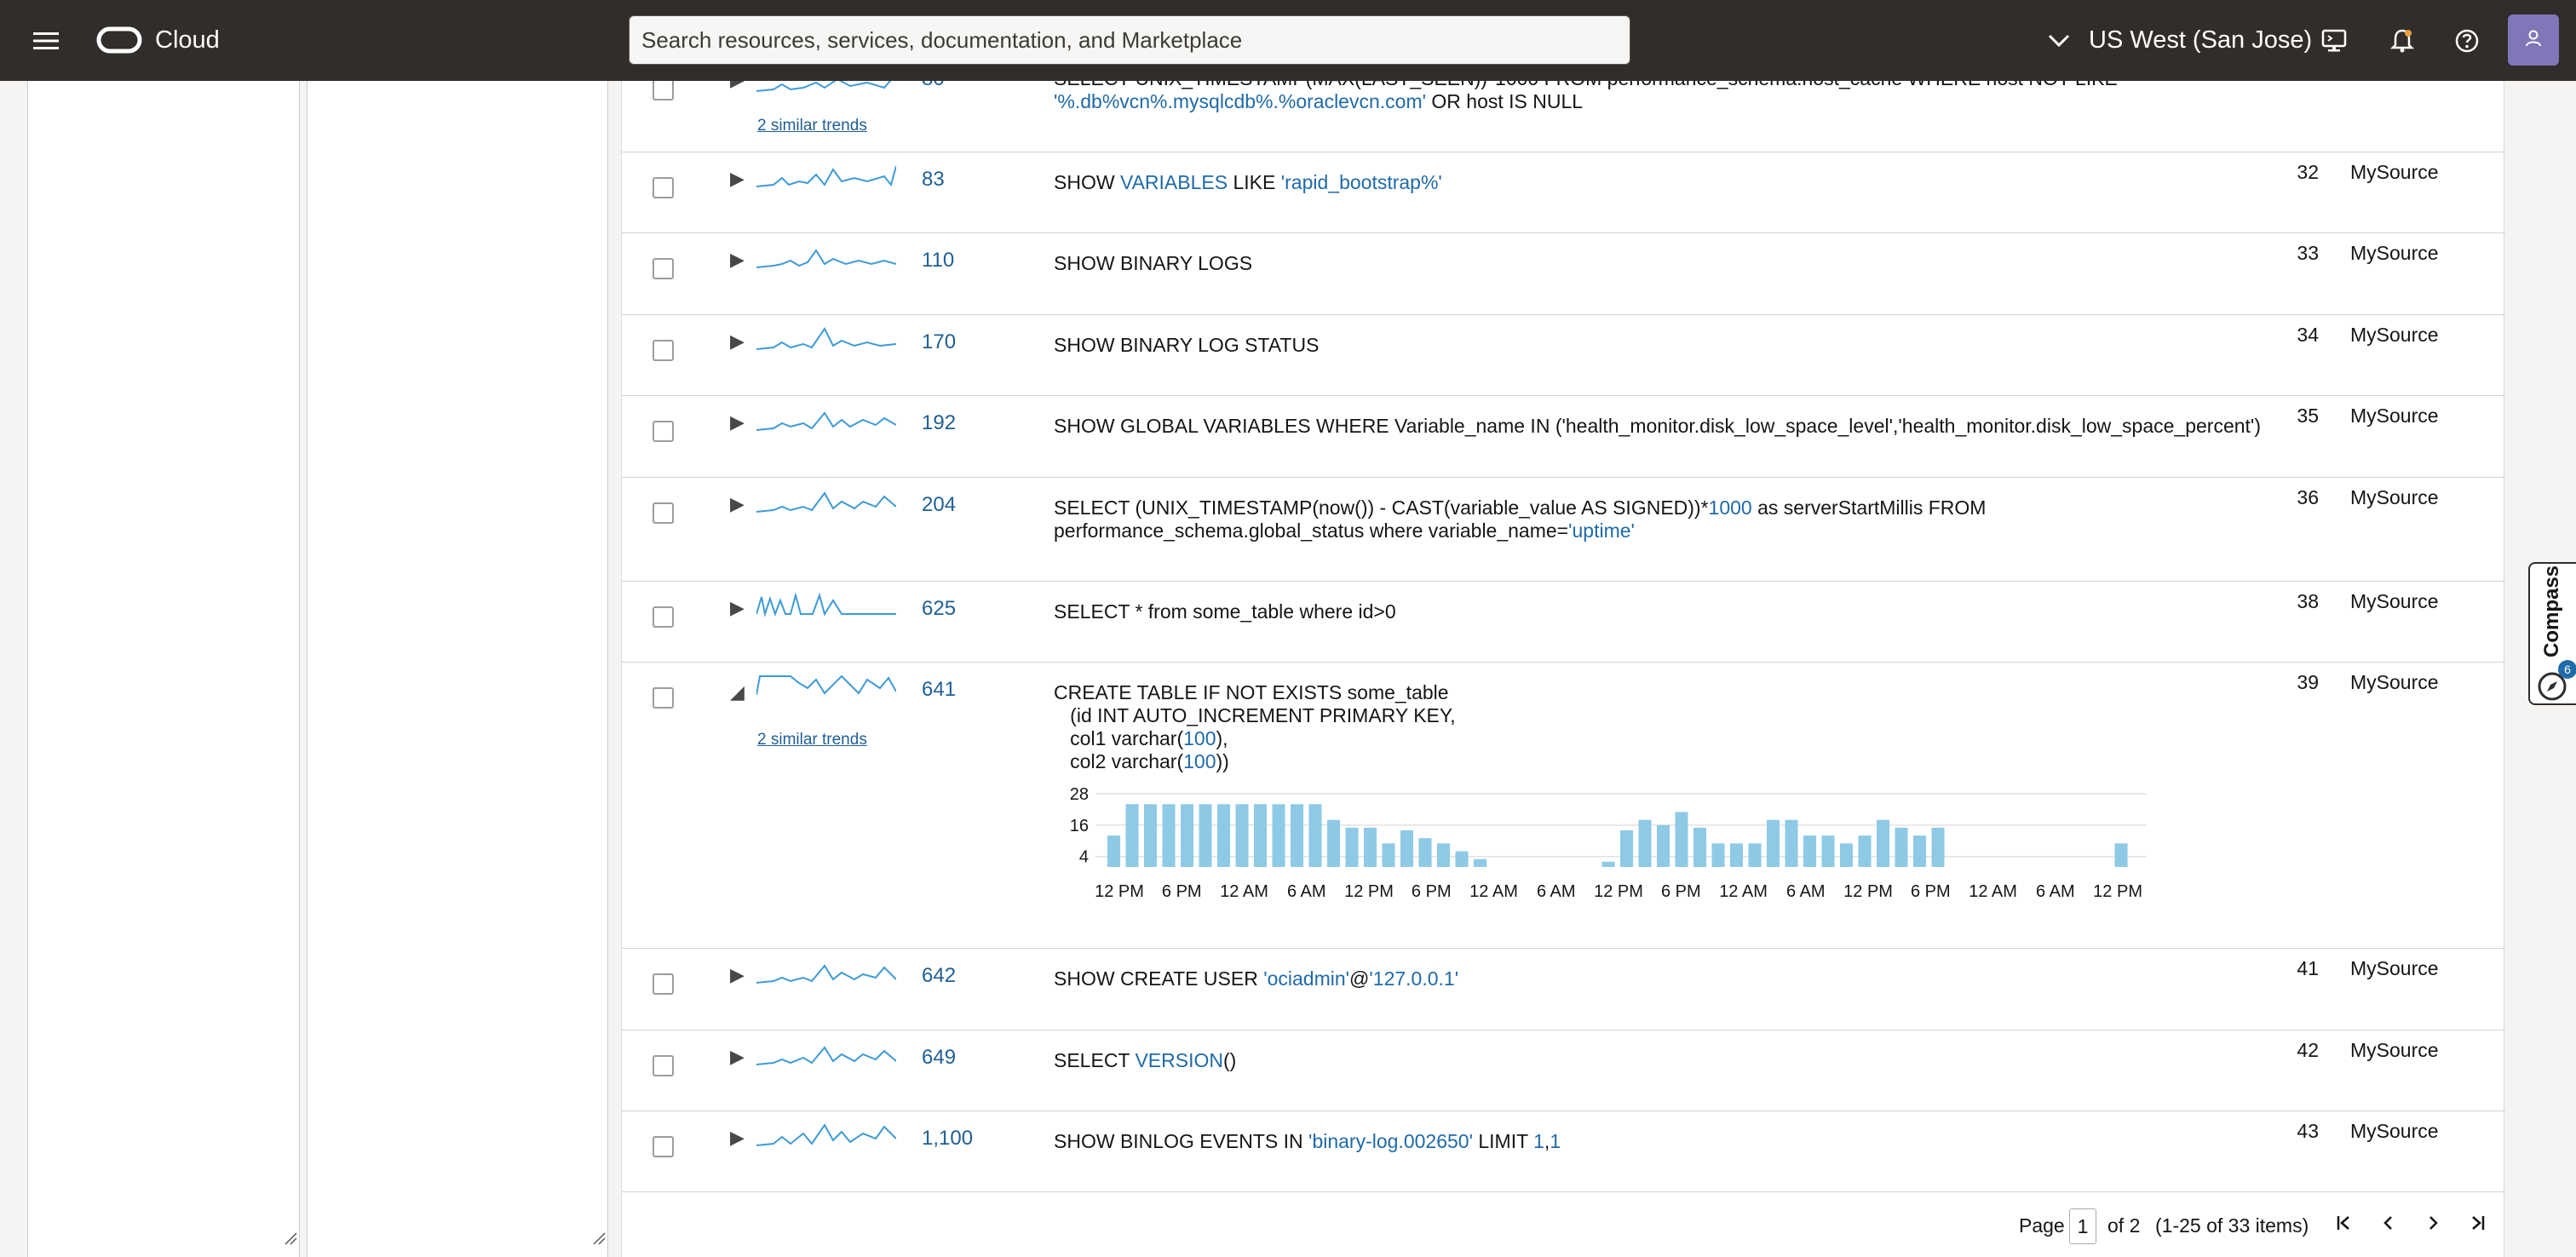  I want to click on execution-count: 649, so click(939, 1058).